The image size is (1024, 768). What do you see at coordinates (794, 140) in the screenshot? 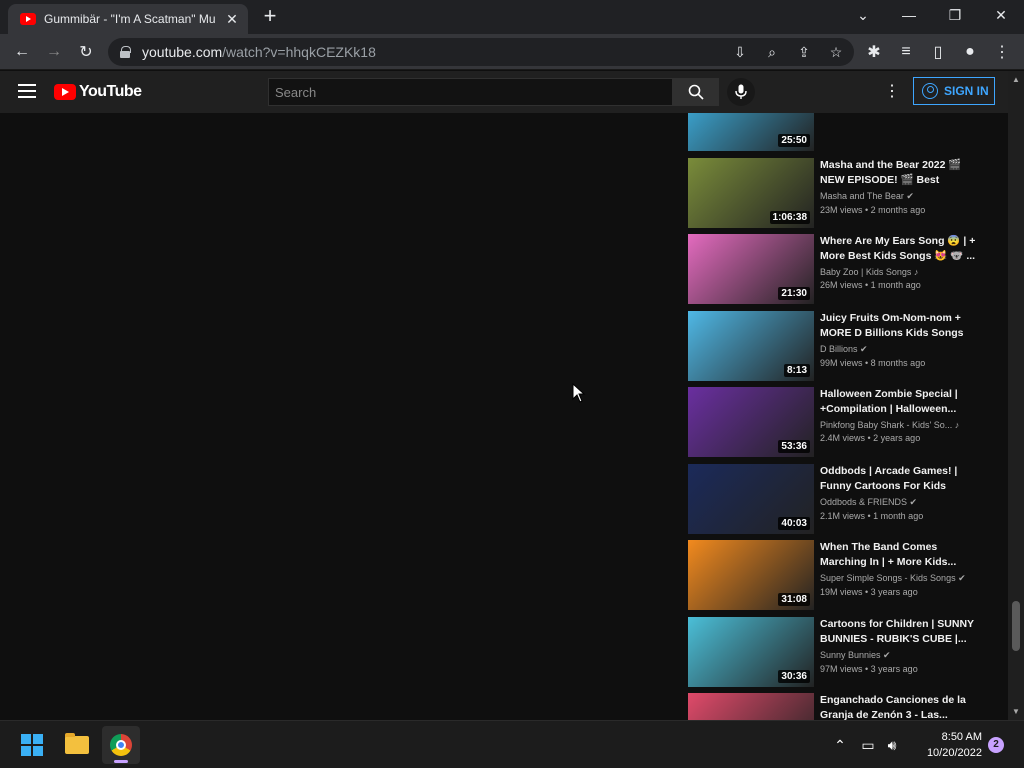
I see `video-duration: 25:50` at bounding box center [794, 140].